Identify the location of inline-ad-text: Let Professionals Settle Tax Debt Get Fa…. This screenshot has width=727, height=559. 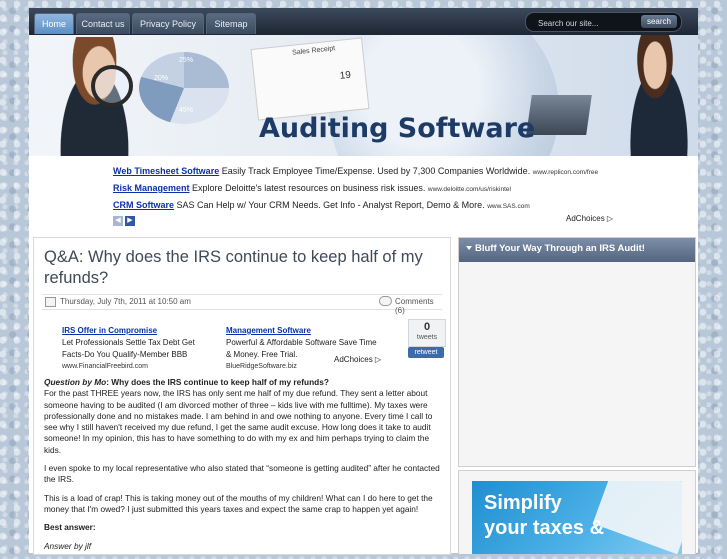
(128, 348).